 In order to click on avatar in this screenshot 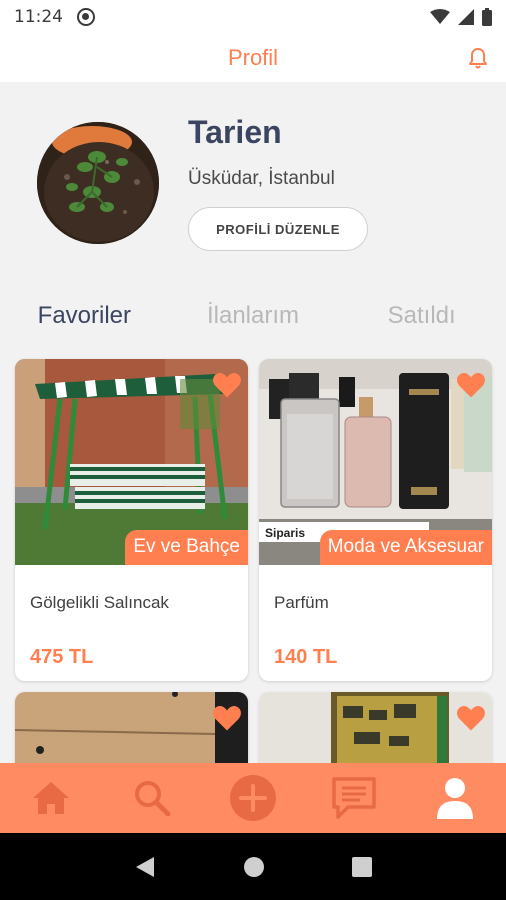, I will do `click(98, 183)`.